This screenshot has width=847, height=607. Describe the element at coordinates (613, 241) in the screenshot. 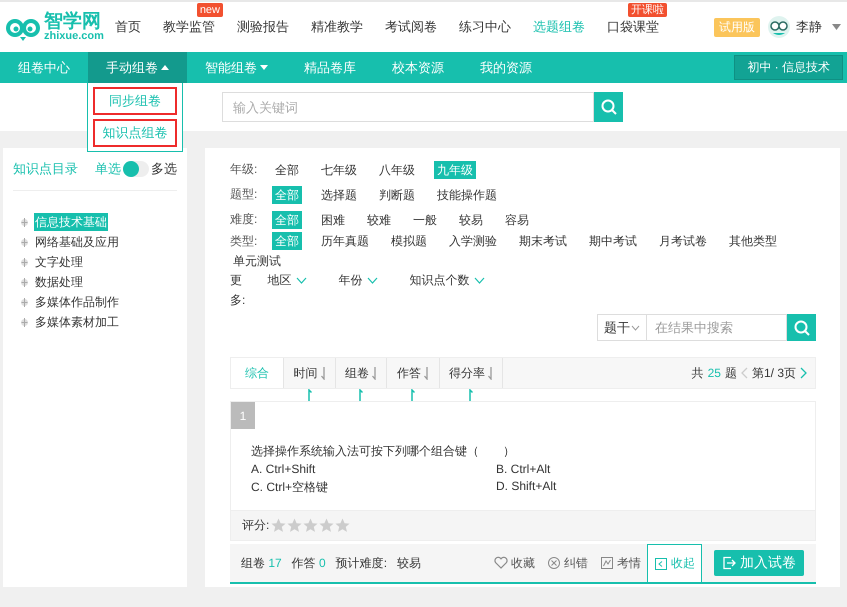

I see `filter-option: 期中考试` at that location.